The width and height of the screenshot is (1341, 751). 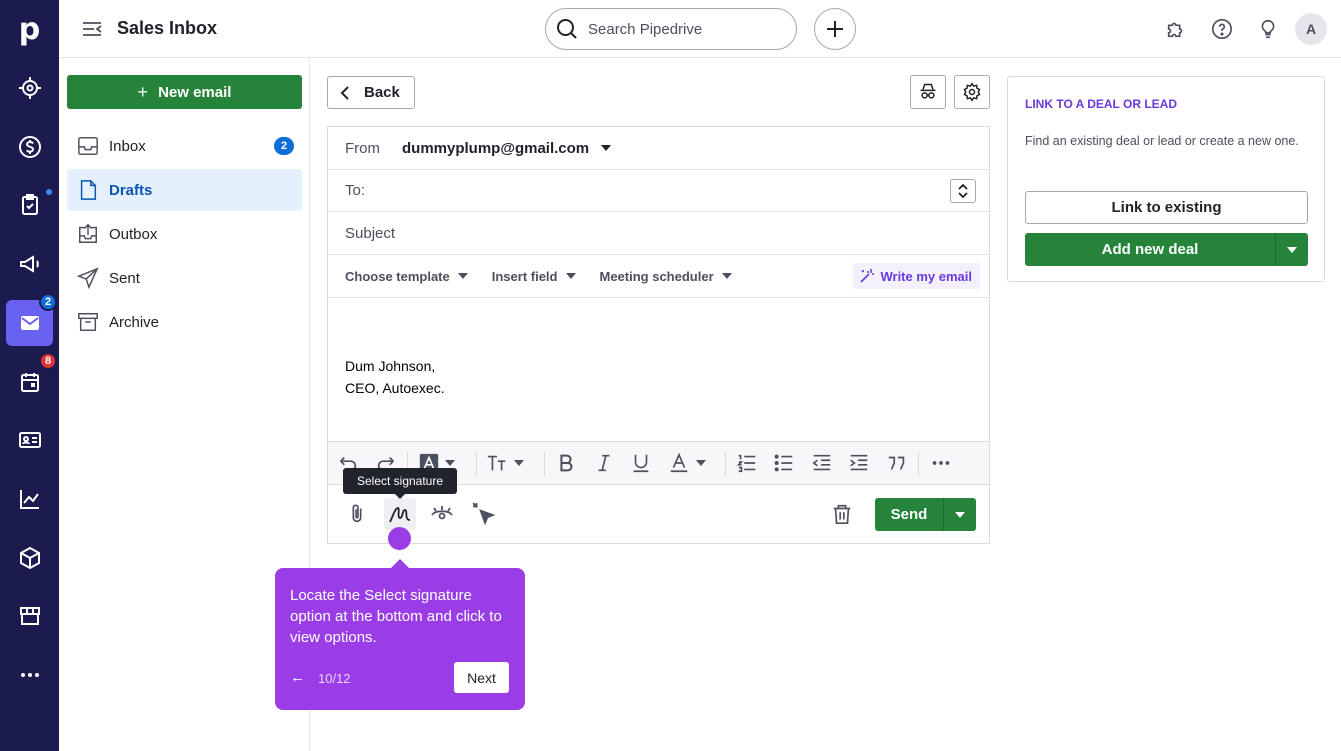 What do you see at coordinates (88, 190) in the screenshot?
I see `draft-document-icon` at bounding box center [88, 190].